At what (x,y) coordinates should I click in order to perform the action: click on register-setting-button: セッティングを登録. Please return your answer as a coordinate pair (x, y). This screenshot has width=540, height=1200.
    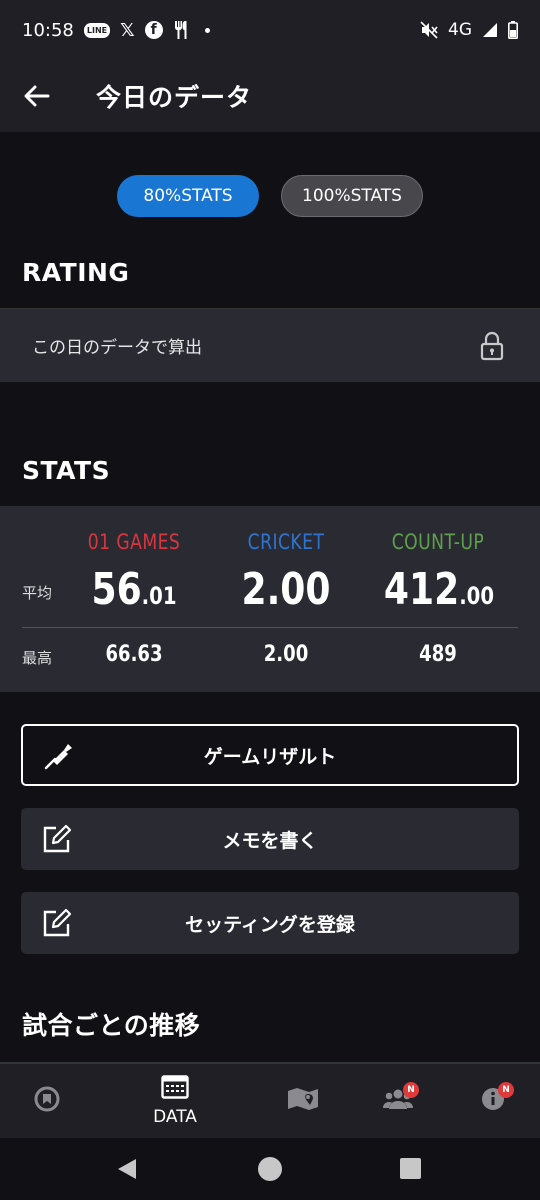
    Looking at the image, I should click on (270, 923).